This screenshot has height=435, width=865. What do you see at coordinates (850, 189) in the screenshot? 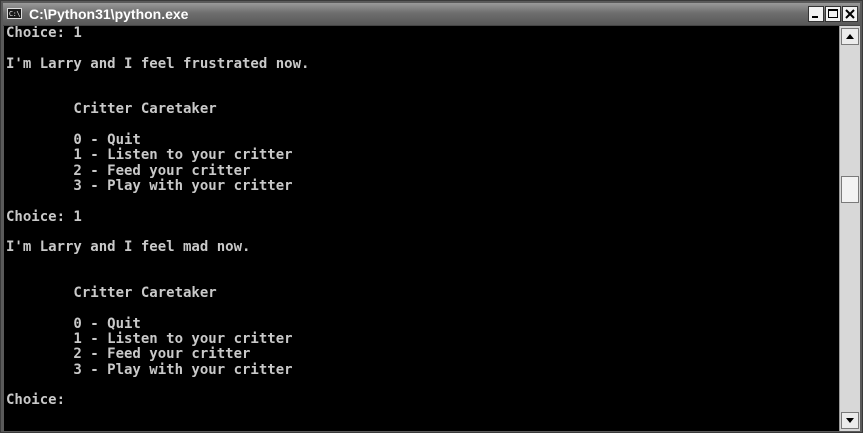
I see `scrollbar-thumb` at bounding box center [850, 189].